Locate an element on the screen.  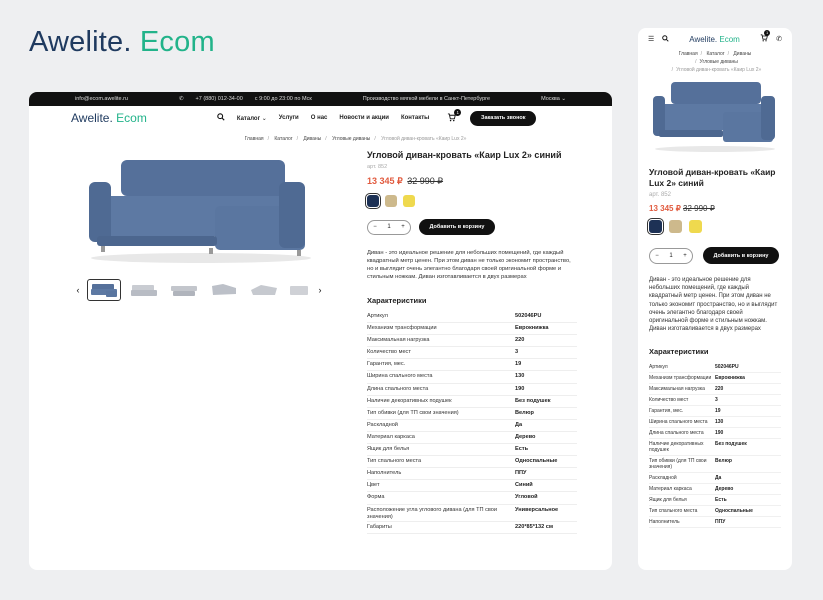
characteristic-row: Тип обивки (для ТП свои значения) Велюр is located at coordinates (715, 465).